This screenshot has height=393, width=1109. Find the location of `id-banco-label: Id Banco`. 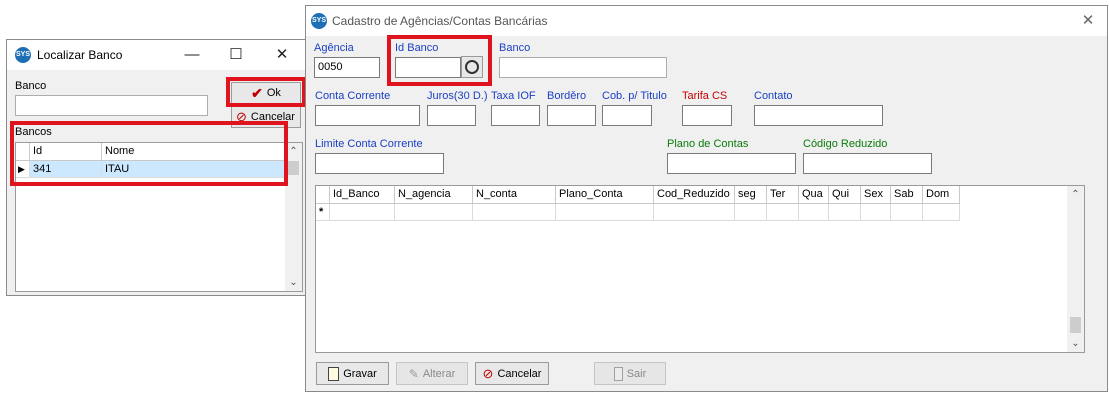

id-banco-label: Id Banco is located at coordinates (417, 48).